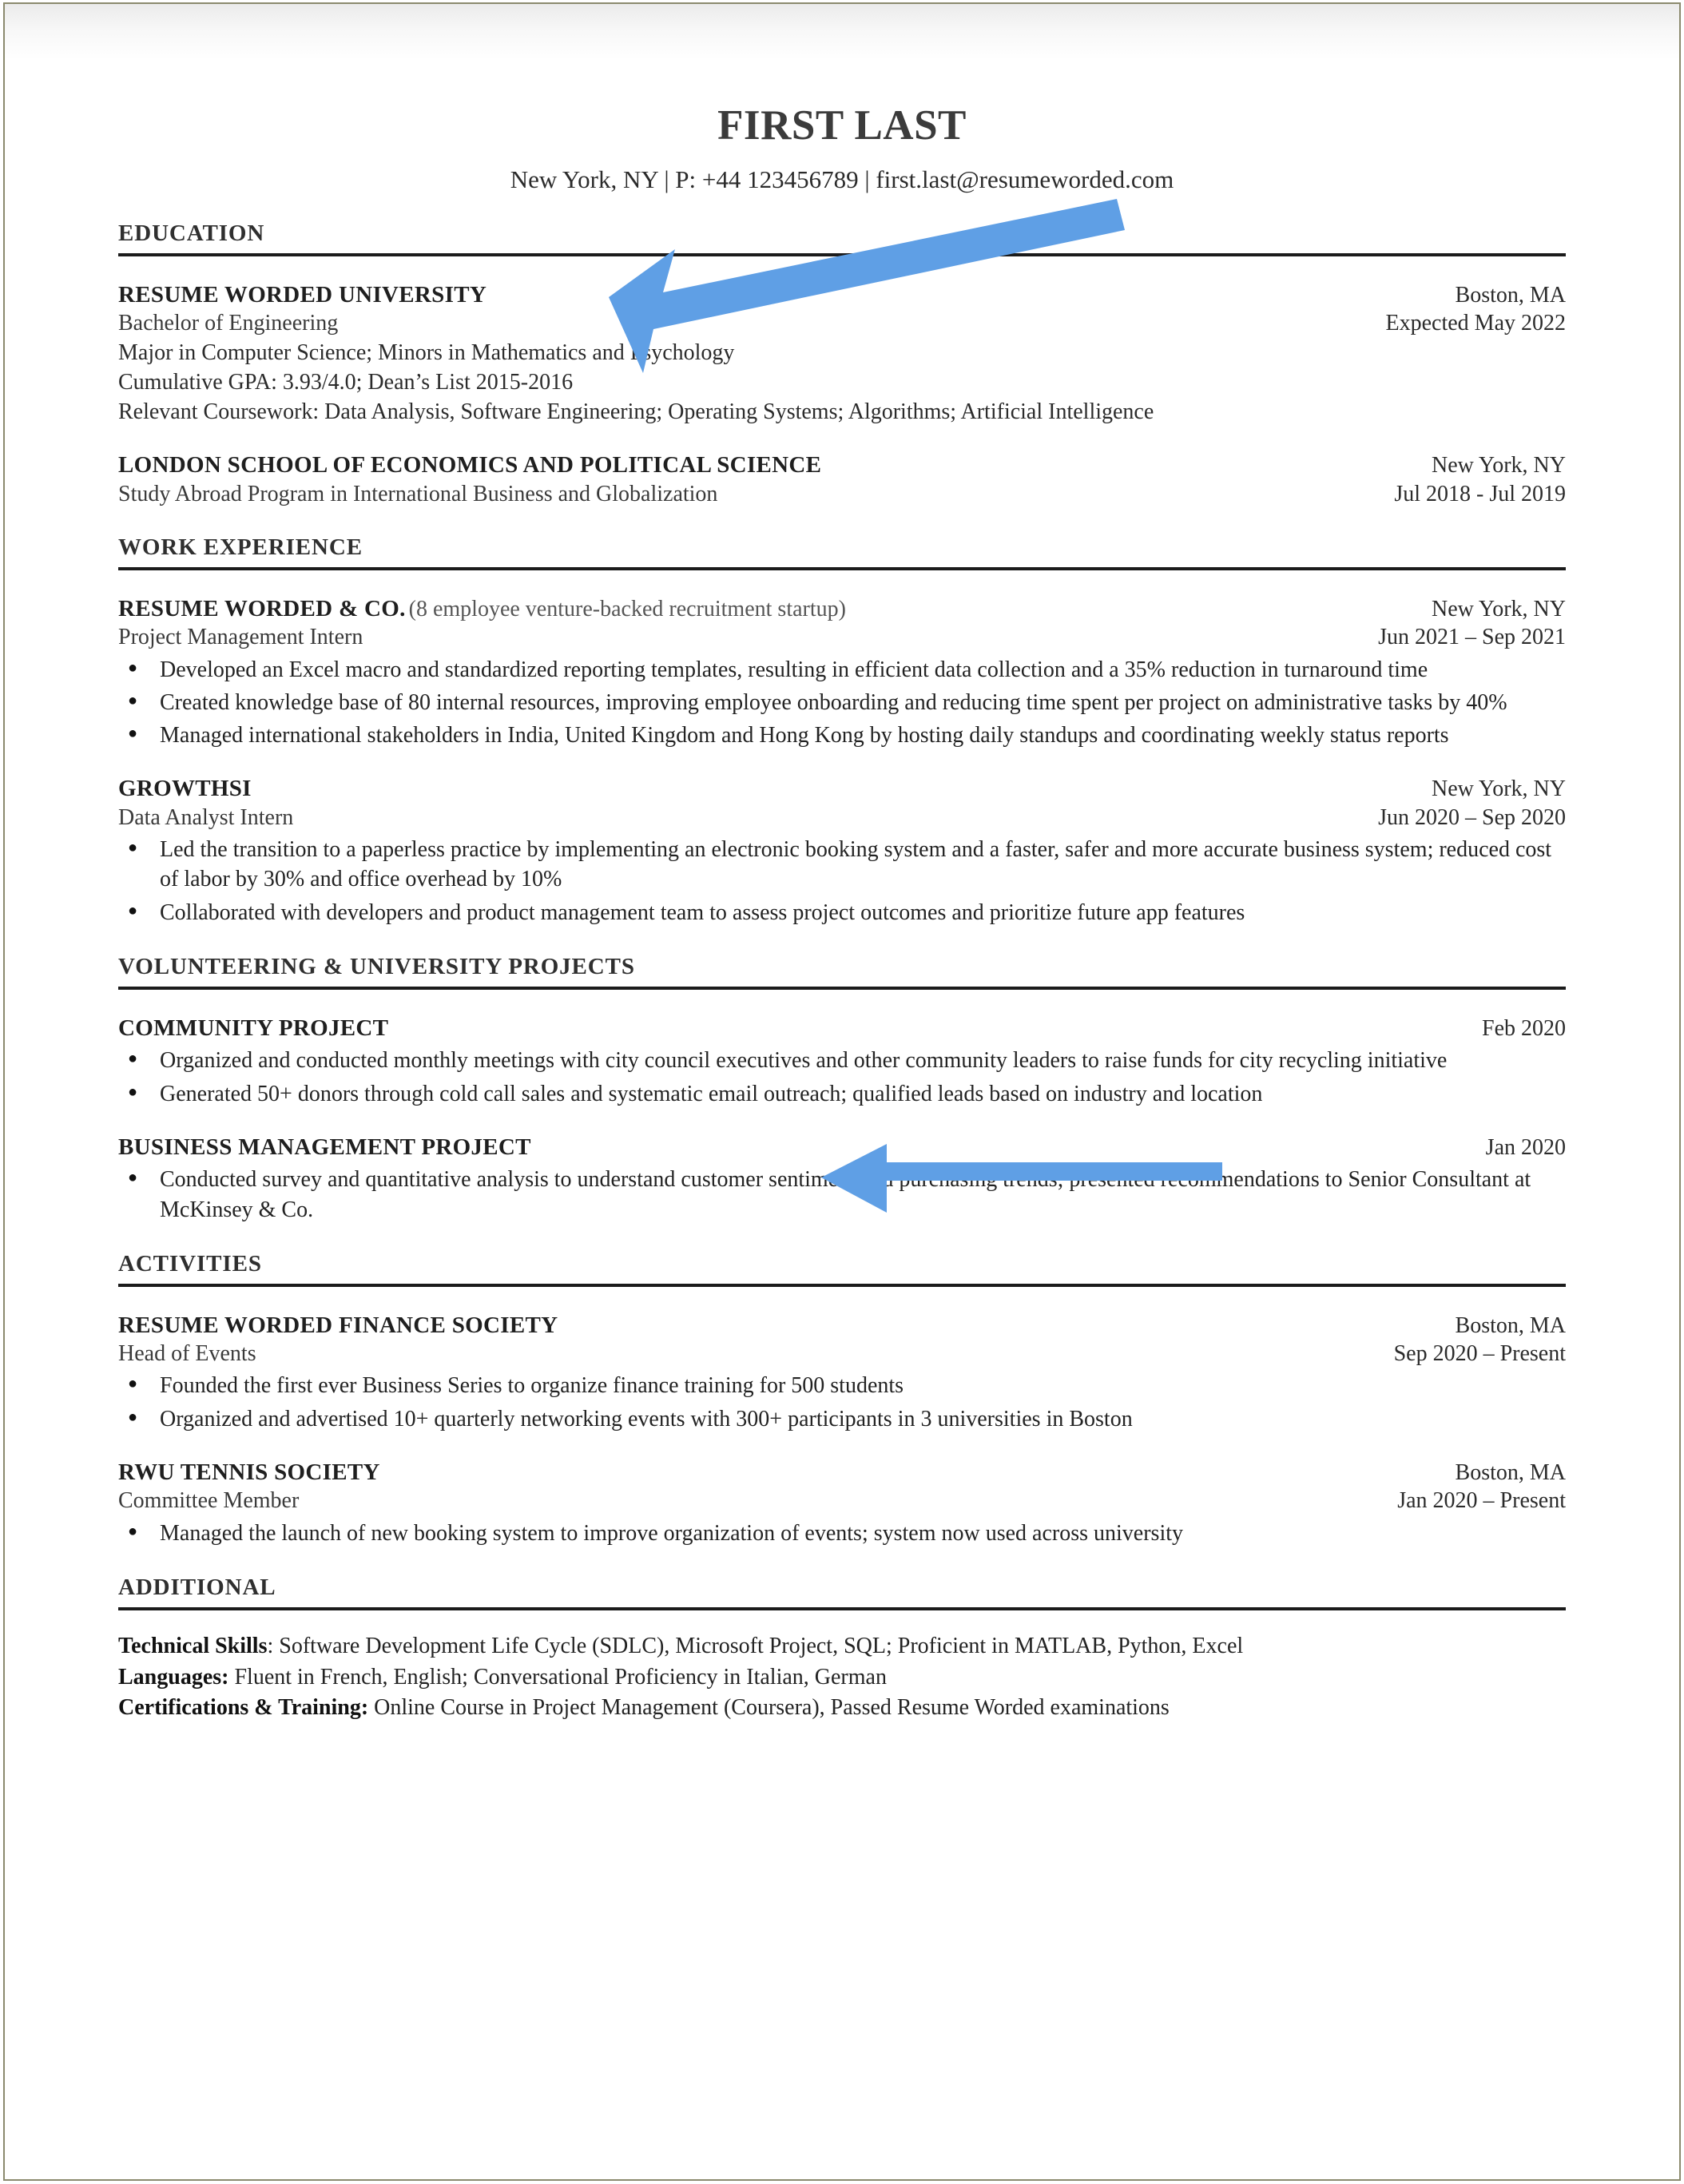 This screenshot has width=1684, height=2184. I want to click on entry-subheader-row: Data Analyst Intern Jun 2020 – Sep 2020, so click(842, 818).